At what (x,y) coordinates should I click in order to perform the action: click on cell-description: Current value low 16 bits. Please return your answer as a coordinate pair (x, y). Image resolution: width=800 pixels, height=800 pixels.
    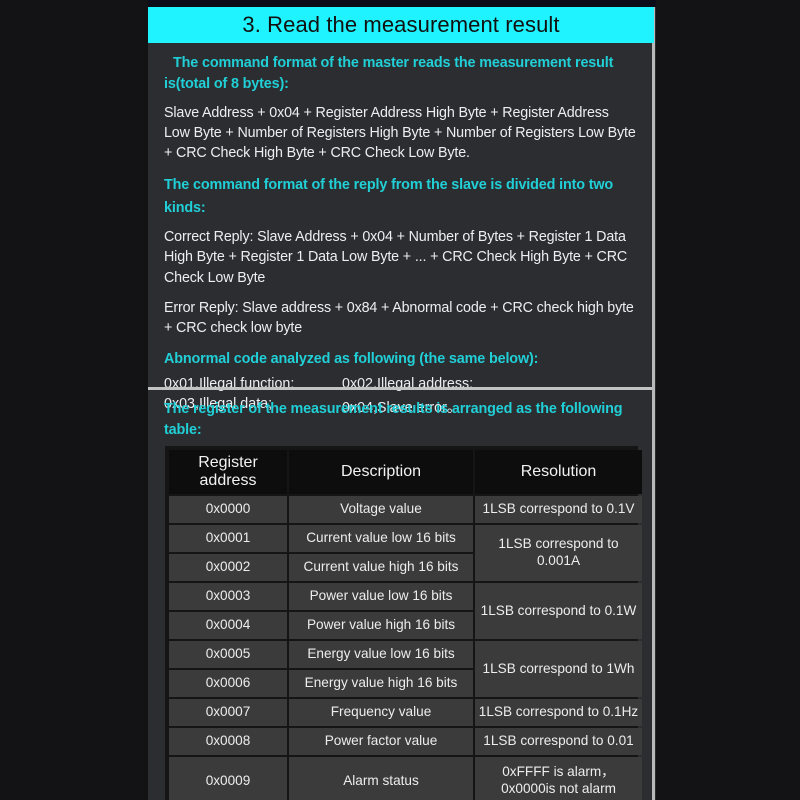
    Looking at the image, I should click on (381, 538).